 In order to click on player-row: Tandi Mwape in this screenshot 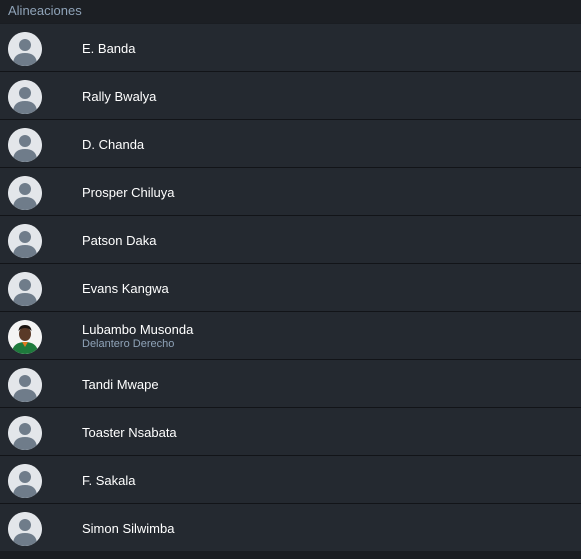, I will do `click(290, 383)`.